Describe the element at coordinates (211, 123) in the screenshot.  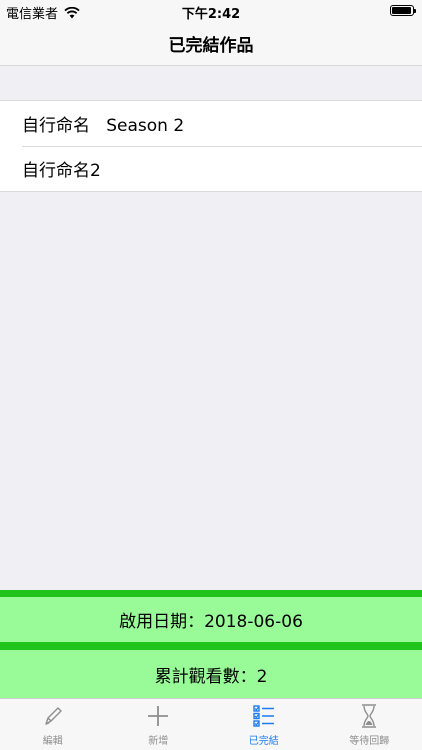
I see `list-item: 自行命名 Season 2` at that location.